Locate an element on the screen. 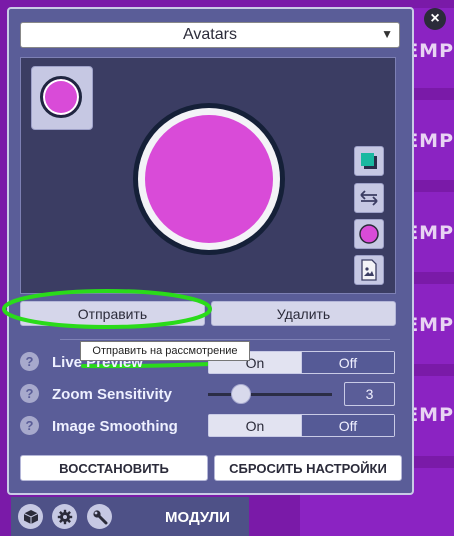  image-smoothing-off-option: Off is located at coordinates (347, 425).